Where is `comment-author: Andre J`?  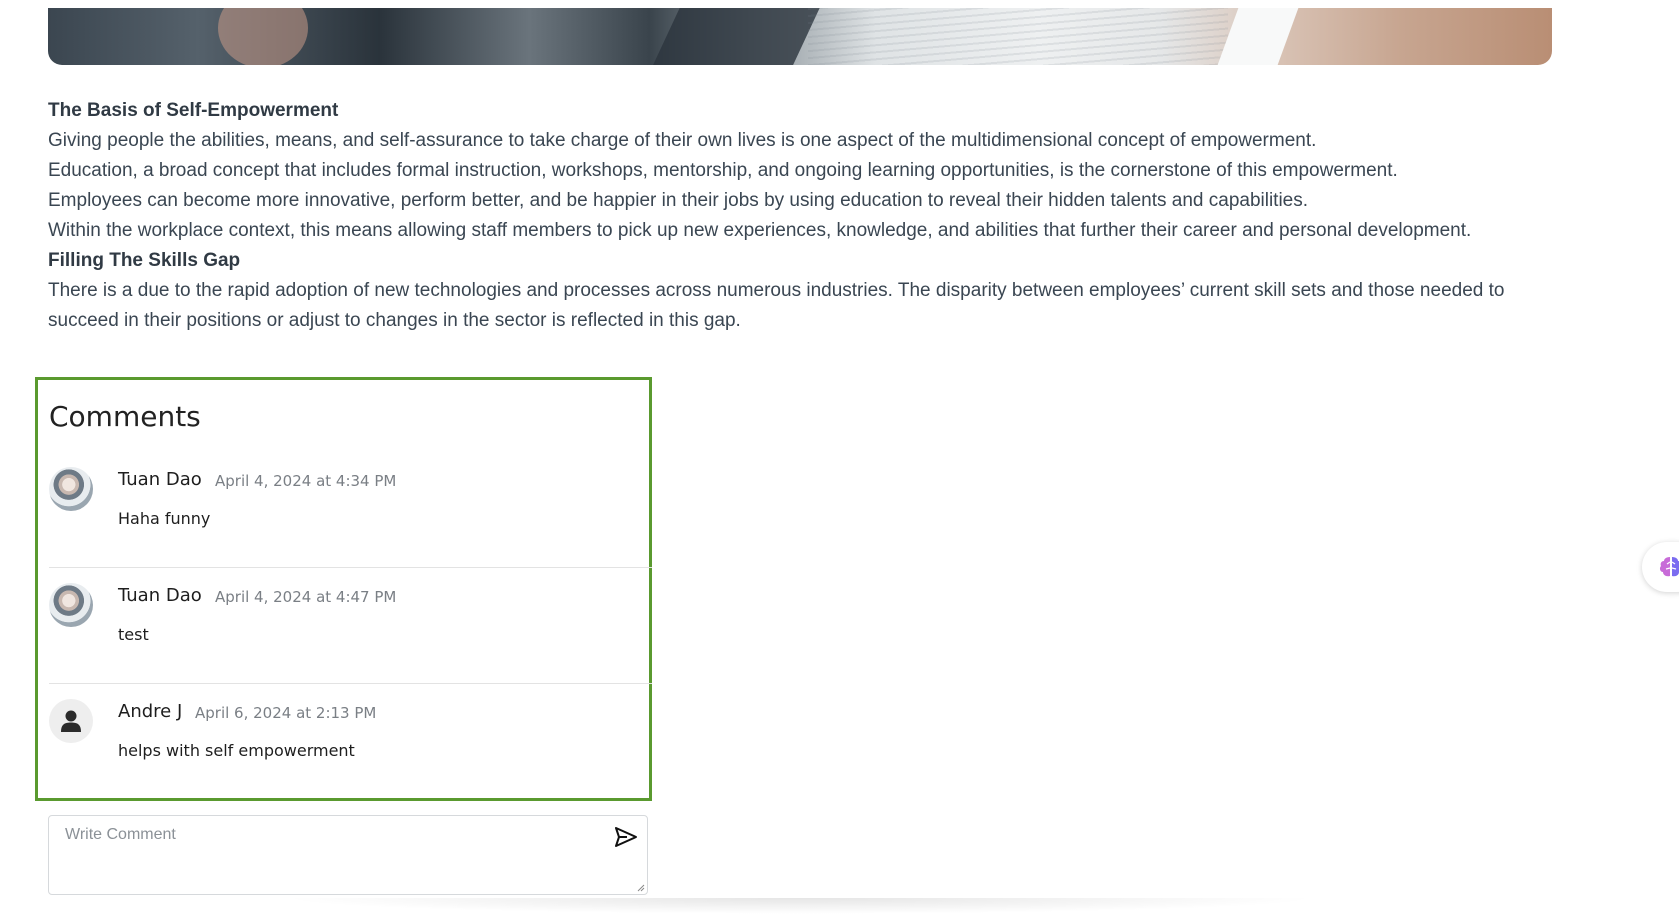
comment-author: Andre J is located at coordinates (150, 711).